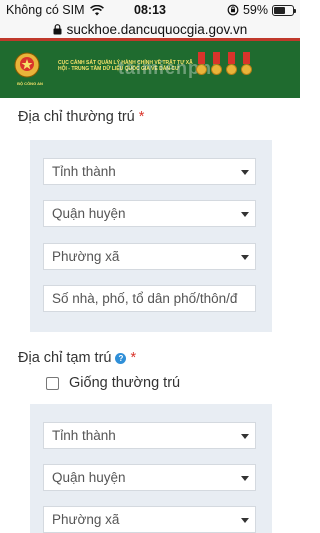 This screenshot has height=533, width=320. Describe the element at coordinates (30, 83) in the screenshot. I see `emblem-label: BỘ CÔNG AN` at that location.